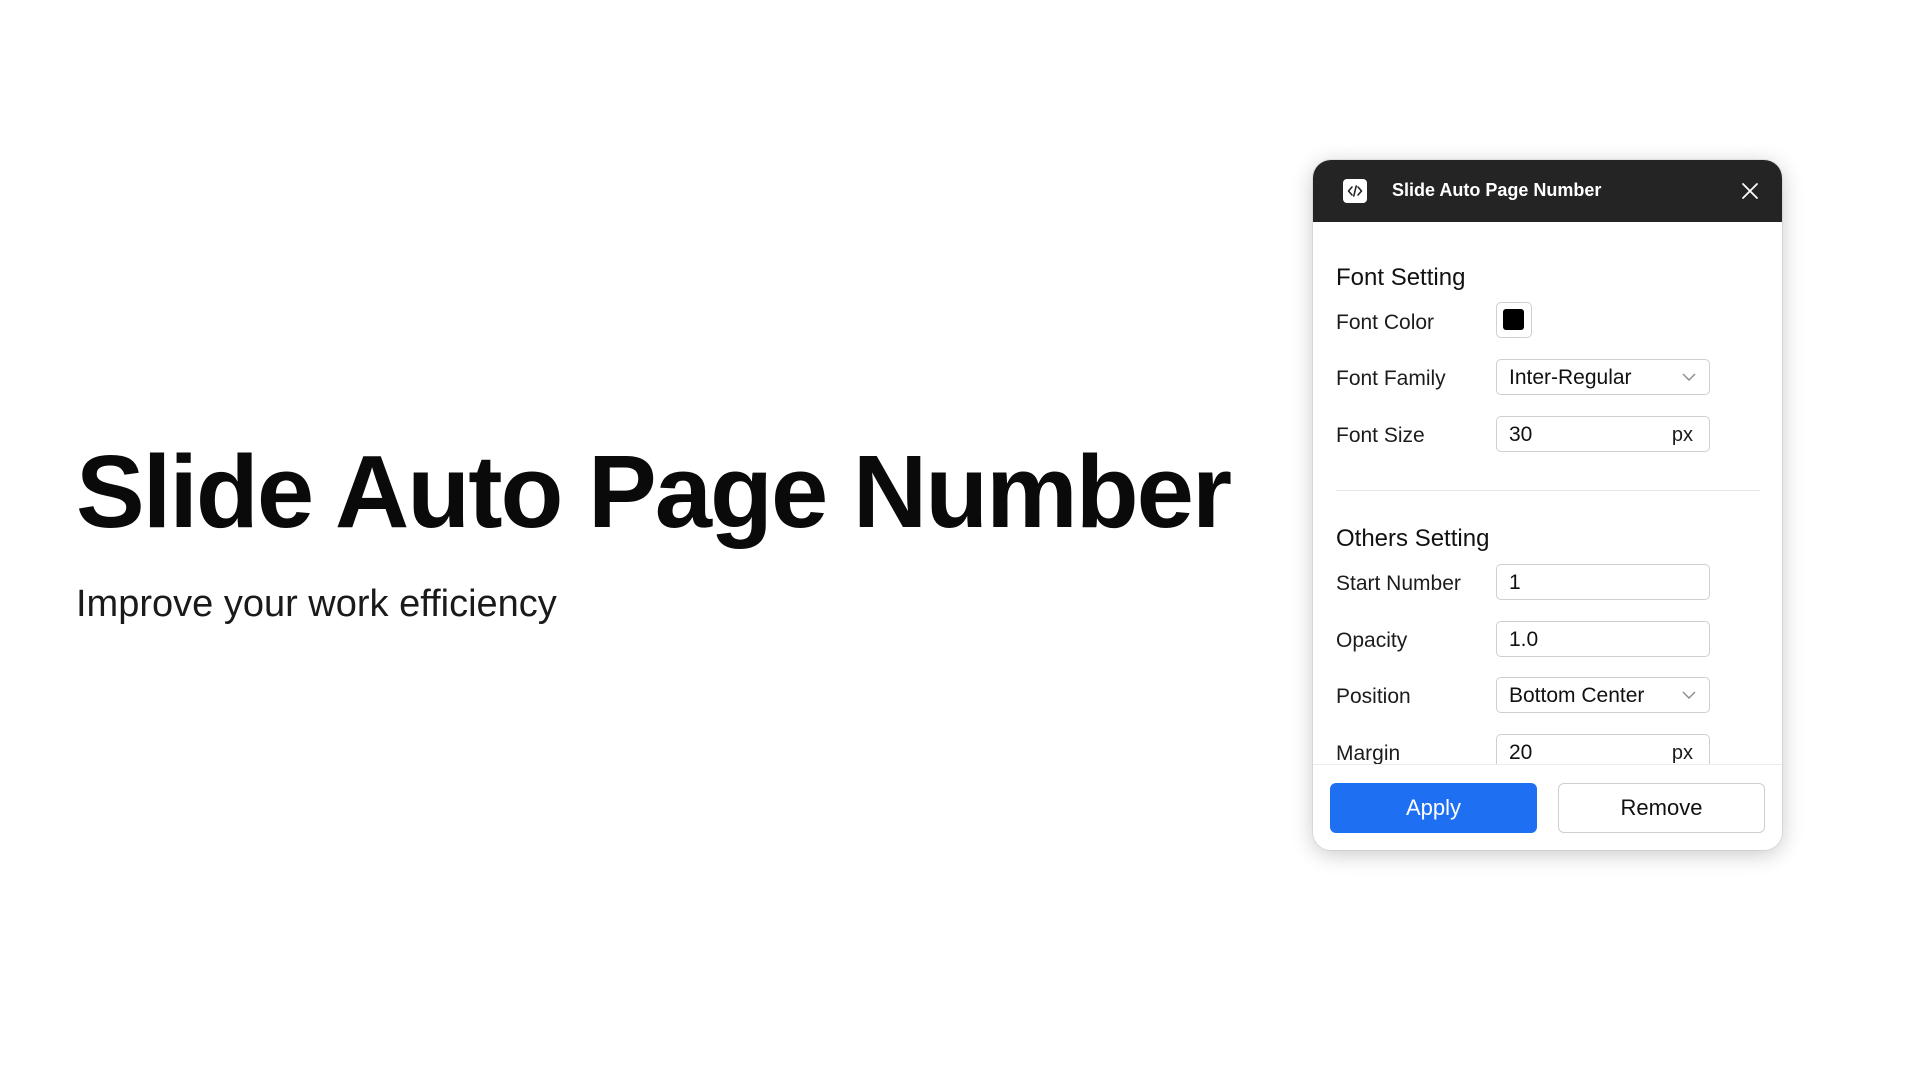  I want to click on font-size-value: 30, so click(1521, 434).